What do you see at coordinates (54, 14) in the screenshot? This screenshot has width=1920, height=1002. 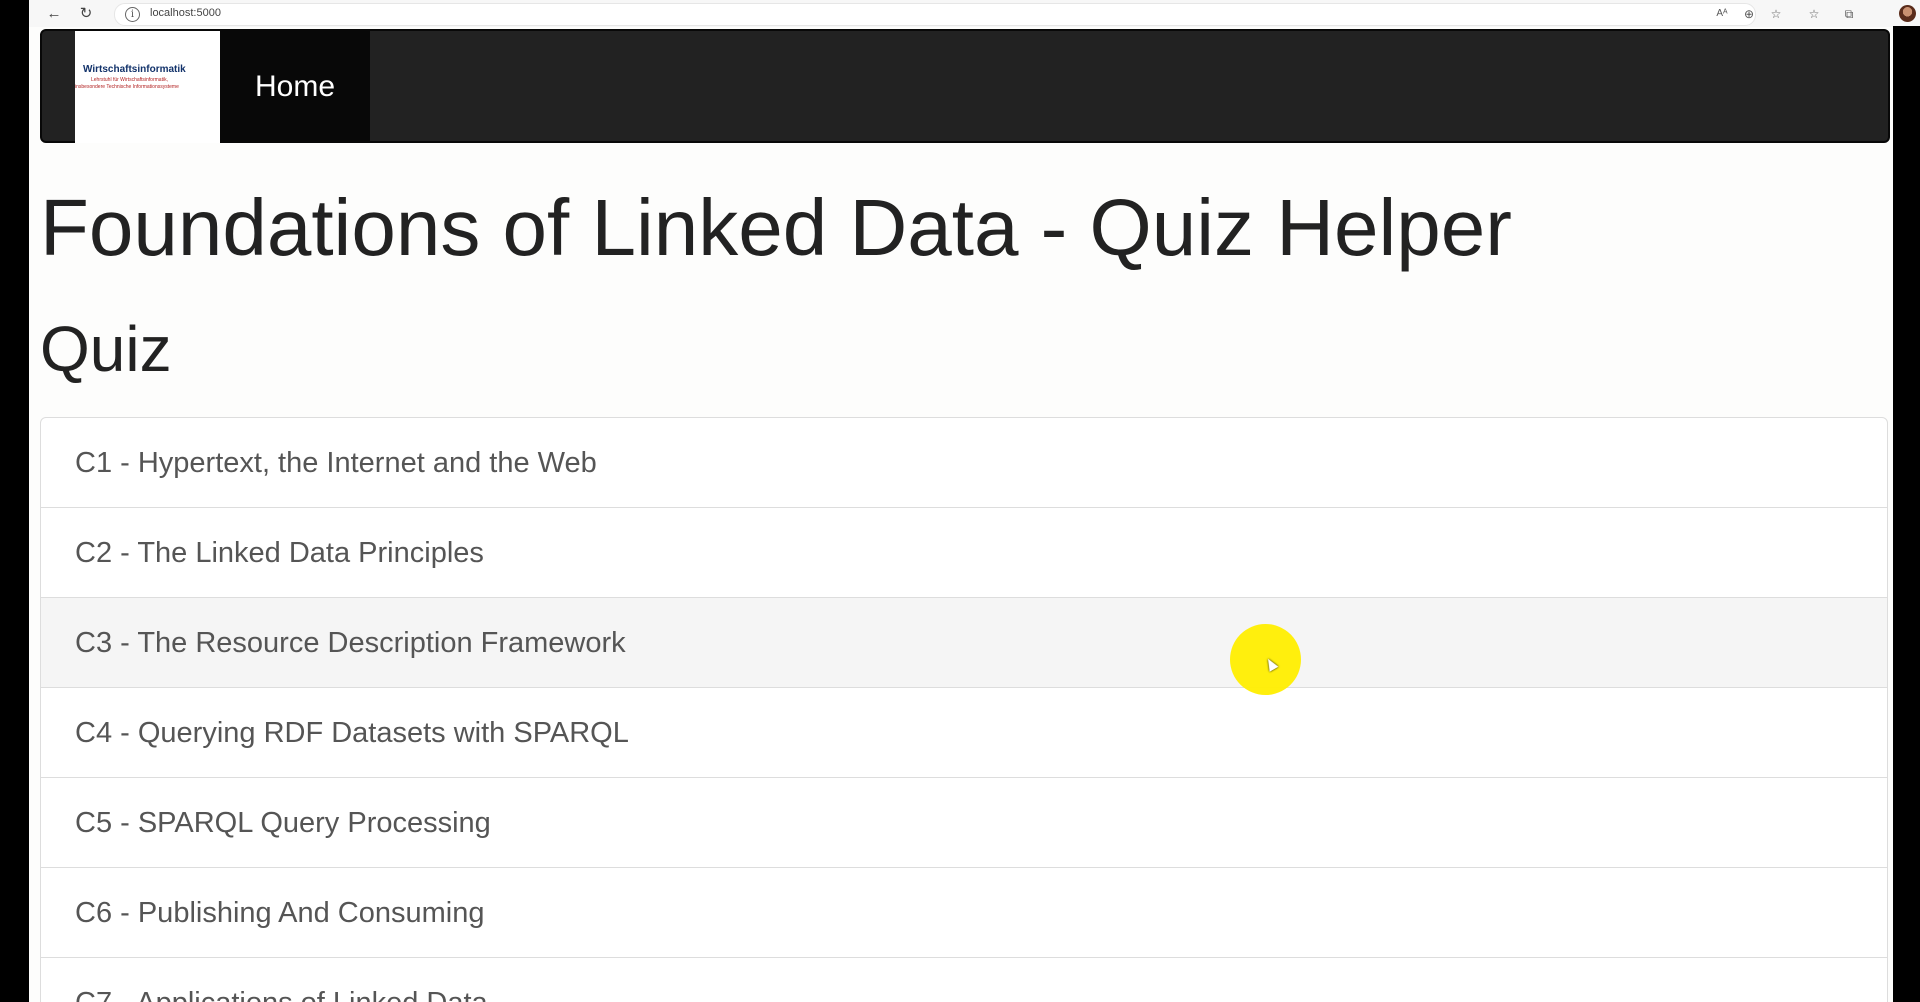 I see `back-arrow-icon: ←` at bounding box center [54, 14].